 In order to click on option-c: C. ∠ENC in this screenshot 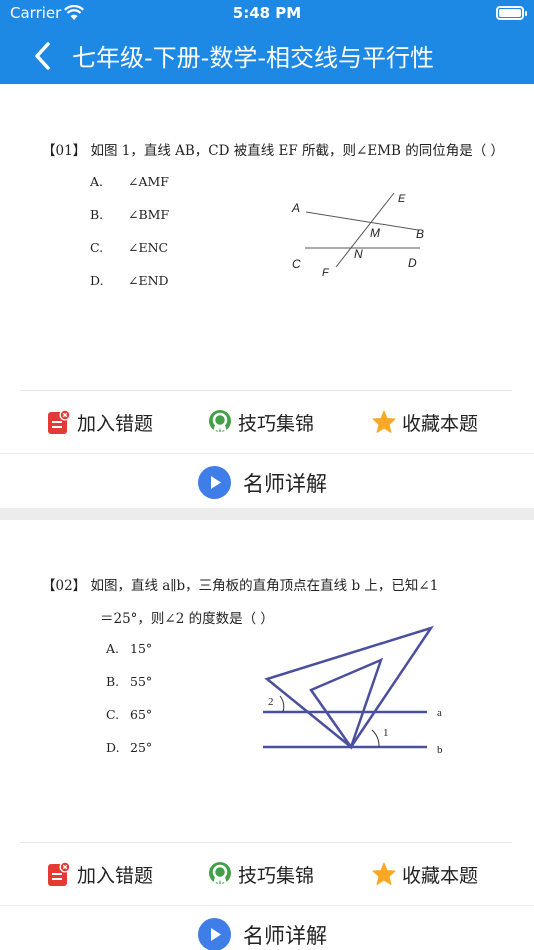, I will do `click(129, 247)`.